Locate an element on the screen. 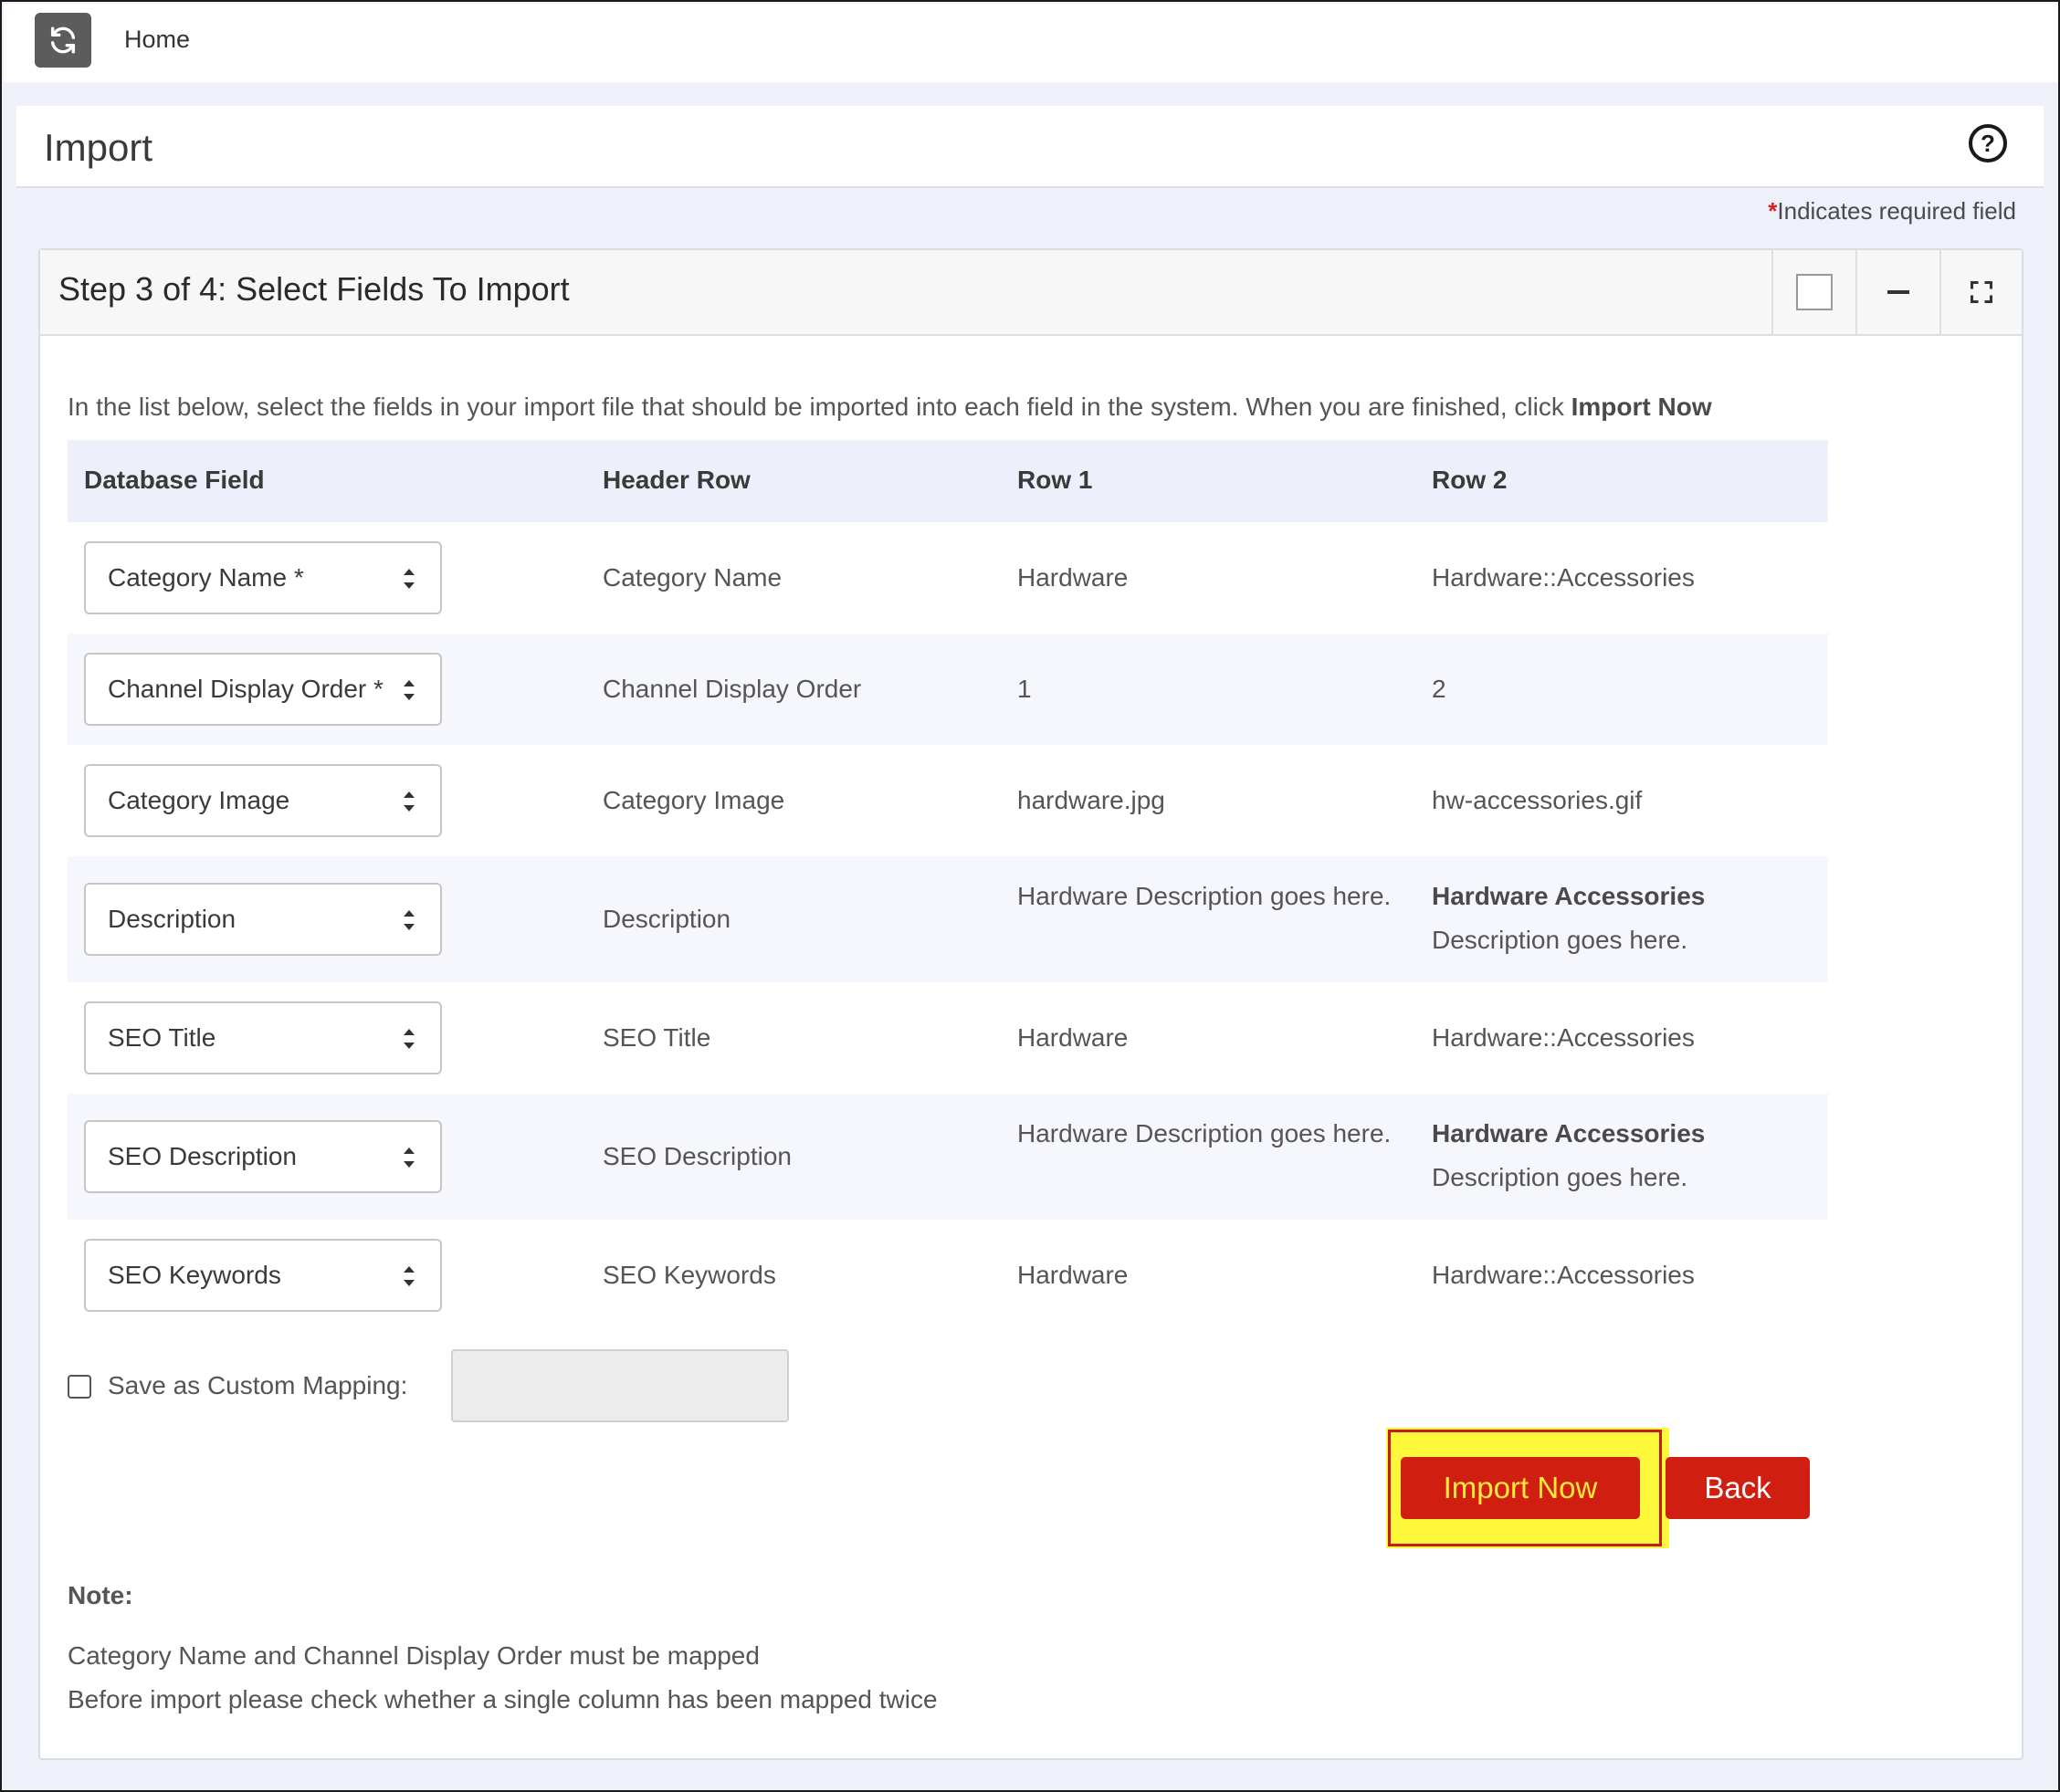 The height and width of the screenshot is (1792, 2060). row-2-cell: 2 is located at coordinates (1633, 689).